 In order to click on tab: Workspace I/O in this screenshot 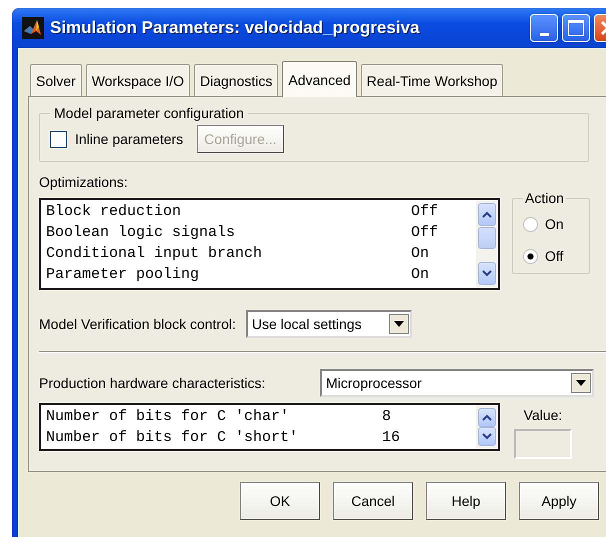, I will do `click(138, 80)`.